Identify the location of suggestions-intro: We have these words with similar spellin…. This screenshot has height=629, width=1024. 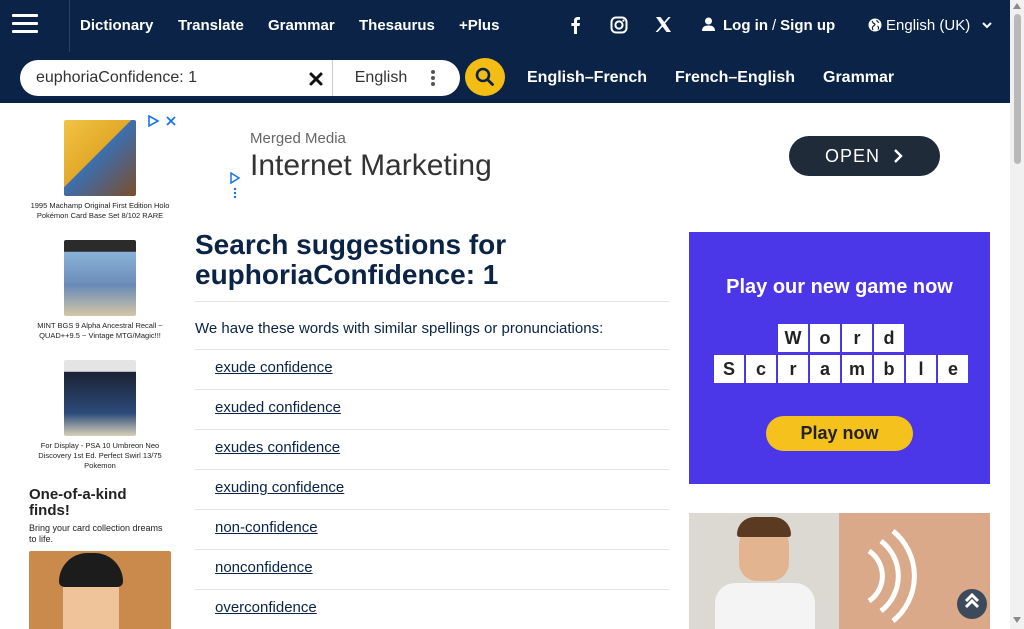
(399, 328).